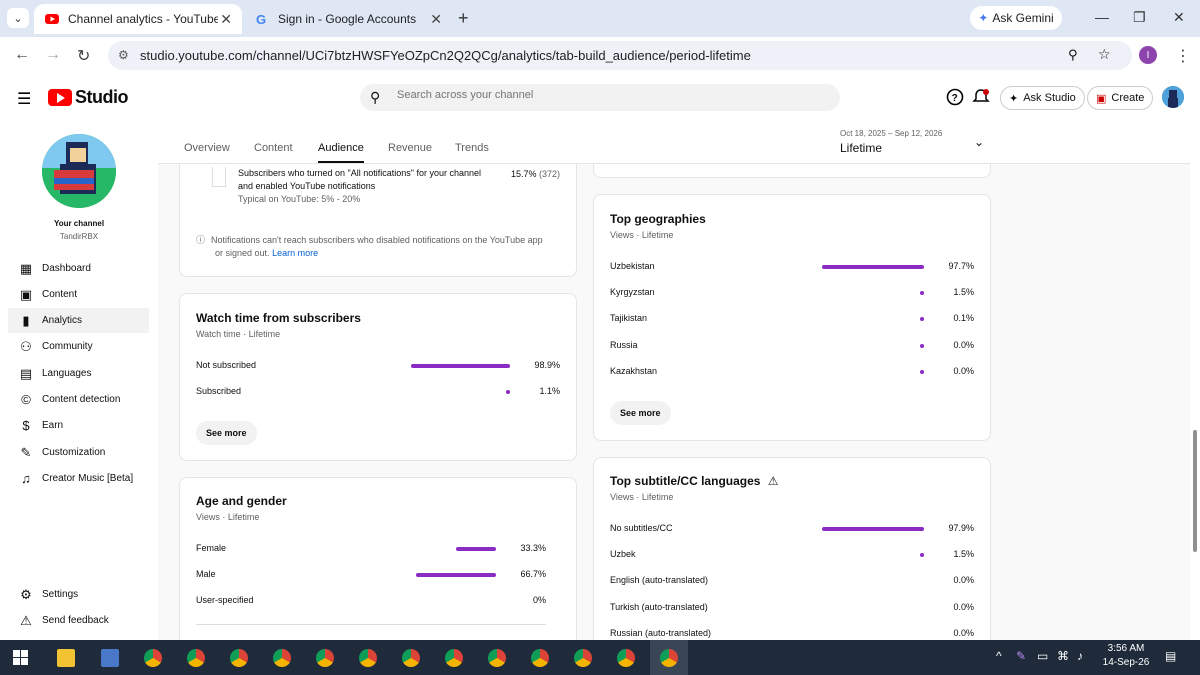  What do you see at coordinates (472, 148) in the screenshot?
I see `tab-trends: Trends` at bounding box center [472, 148].